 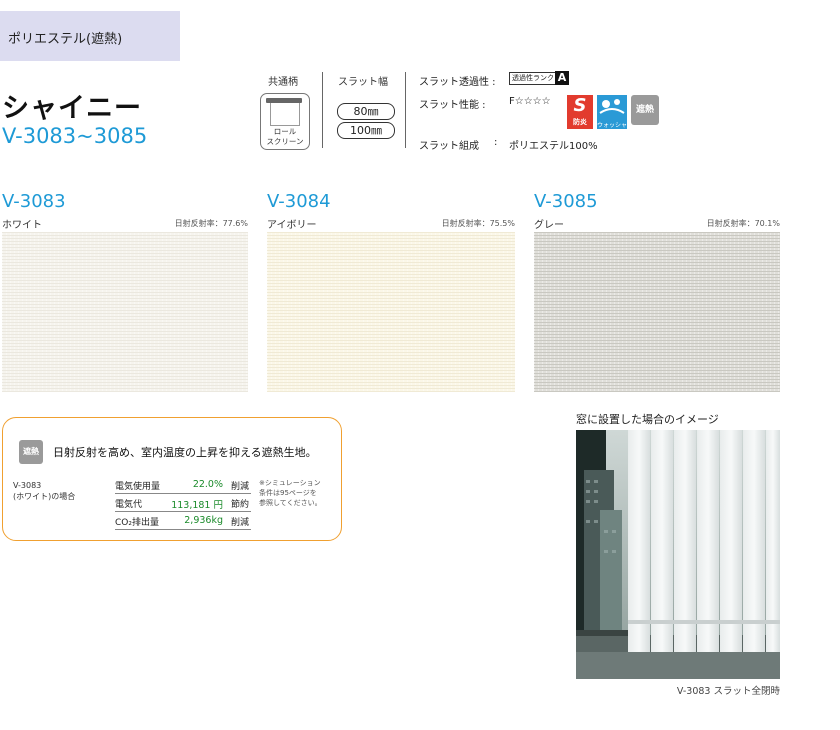 What do you see at coordinates (285, 131) in the screenshot?
I see `roll-screen-label-1: ロール` at bounding box center [285, 131].